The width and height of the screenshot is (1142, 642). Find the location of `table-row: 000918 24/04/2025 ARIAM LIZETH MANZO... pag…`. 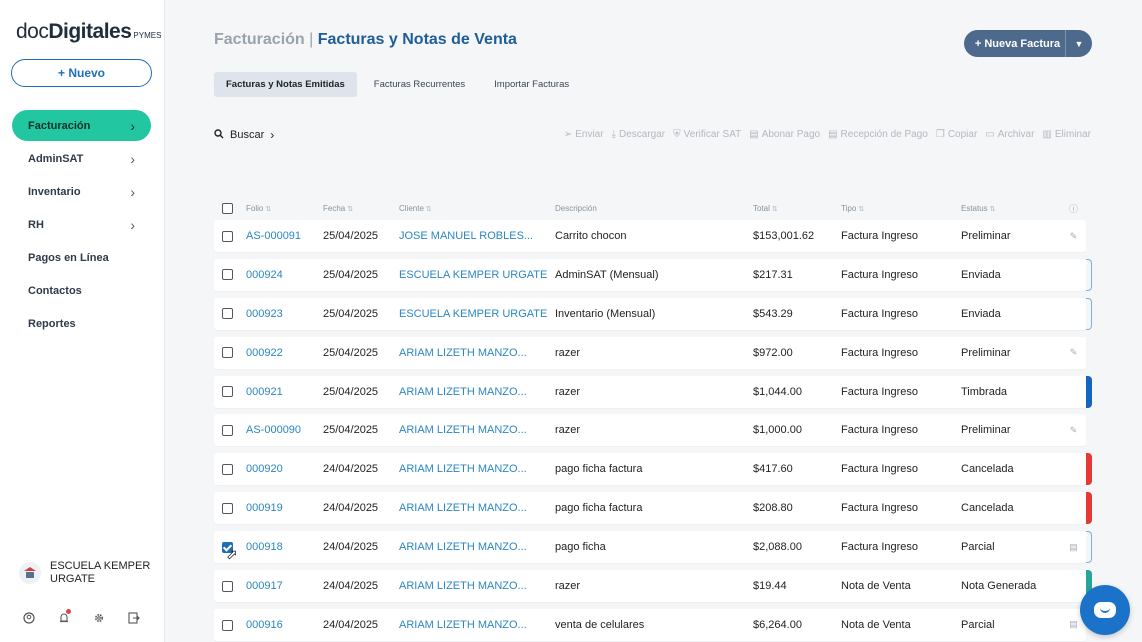

table-row: 000918 24/04/2025 ARIAM LIZETH MANZO... pag… is located at coordinates (653, 547).